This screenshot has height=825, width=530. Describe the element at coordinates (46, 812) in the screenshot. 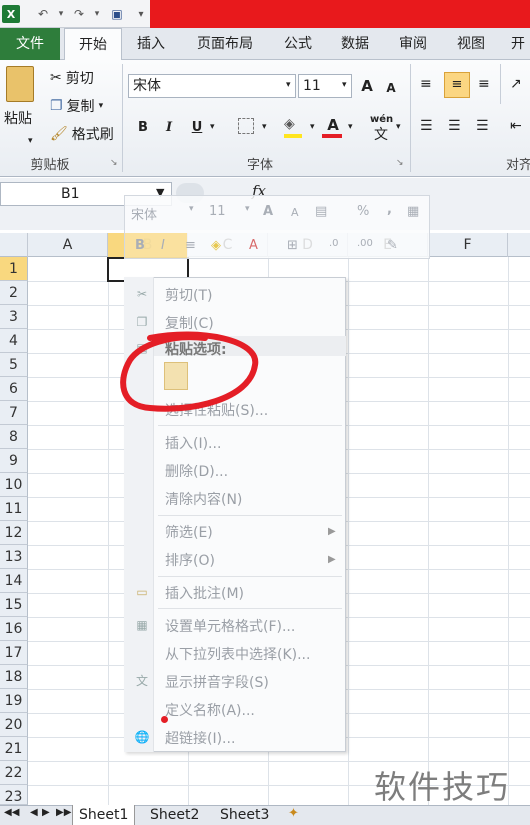

I see `next-sheet-icon: ▶` at that location.